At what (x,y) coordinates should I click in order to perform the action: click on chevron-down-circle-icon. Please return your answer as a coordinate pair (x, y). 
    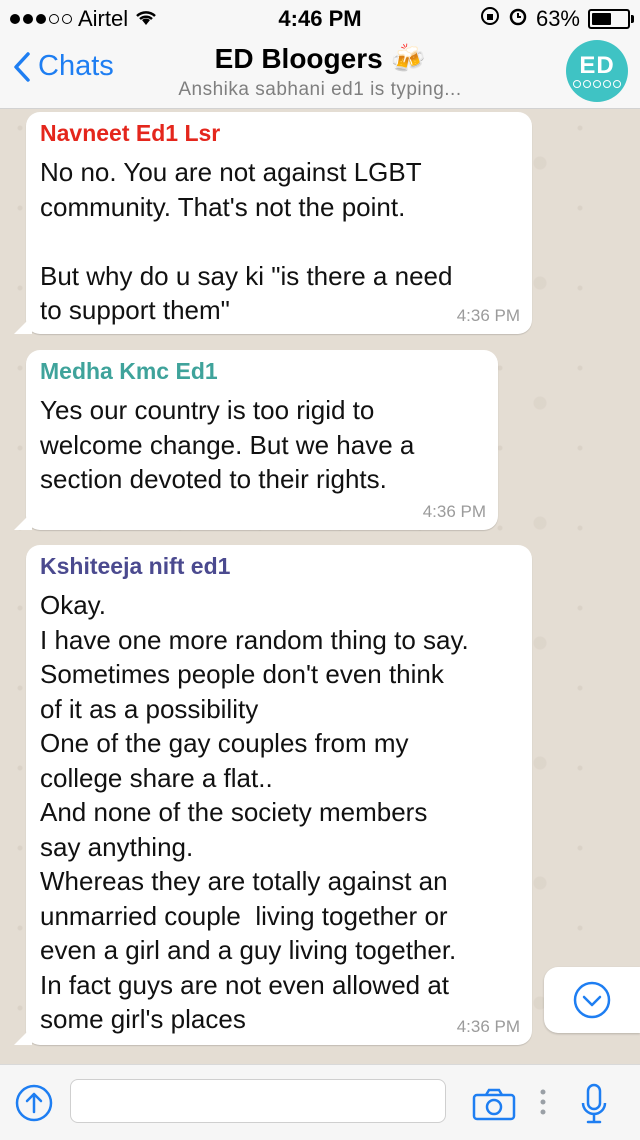
    Looking at the image, I should click on (592, 1000).